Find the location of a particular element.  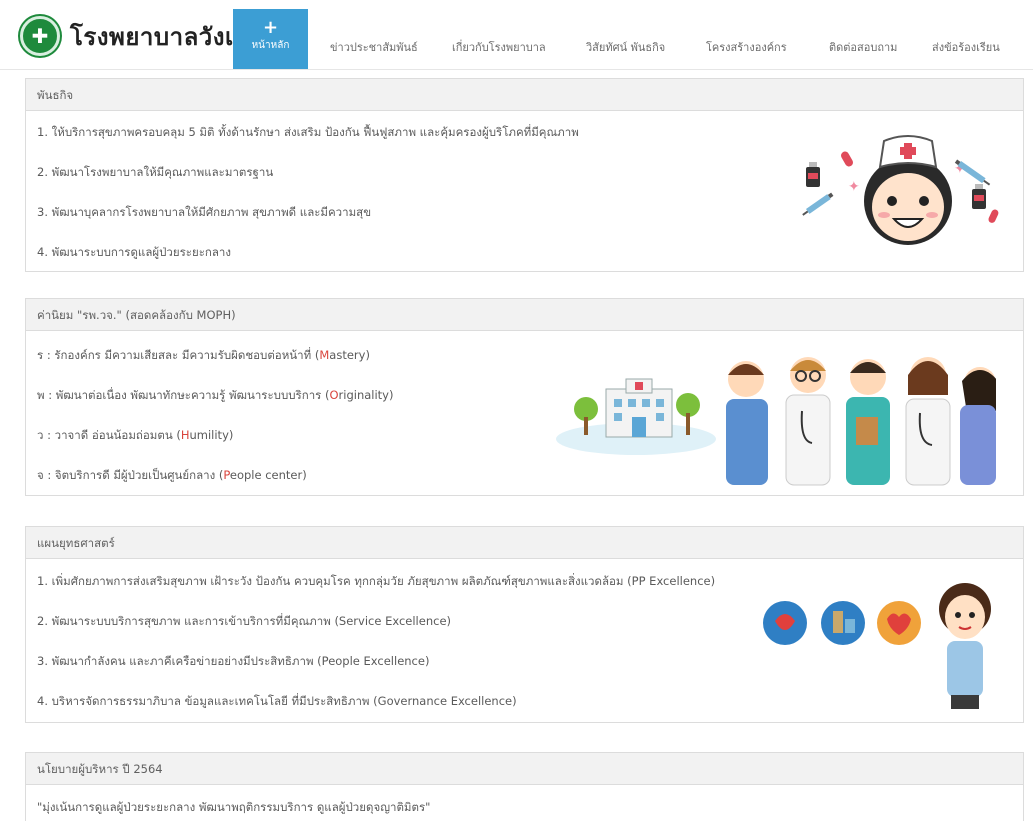

mission-title: พันธกิจ is located at coordinates (524, 95).